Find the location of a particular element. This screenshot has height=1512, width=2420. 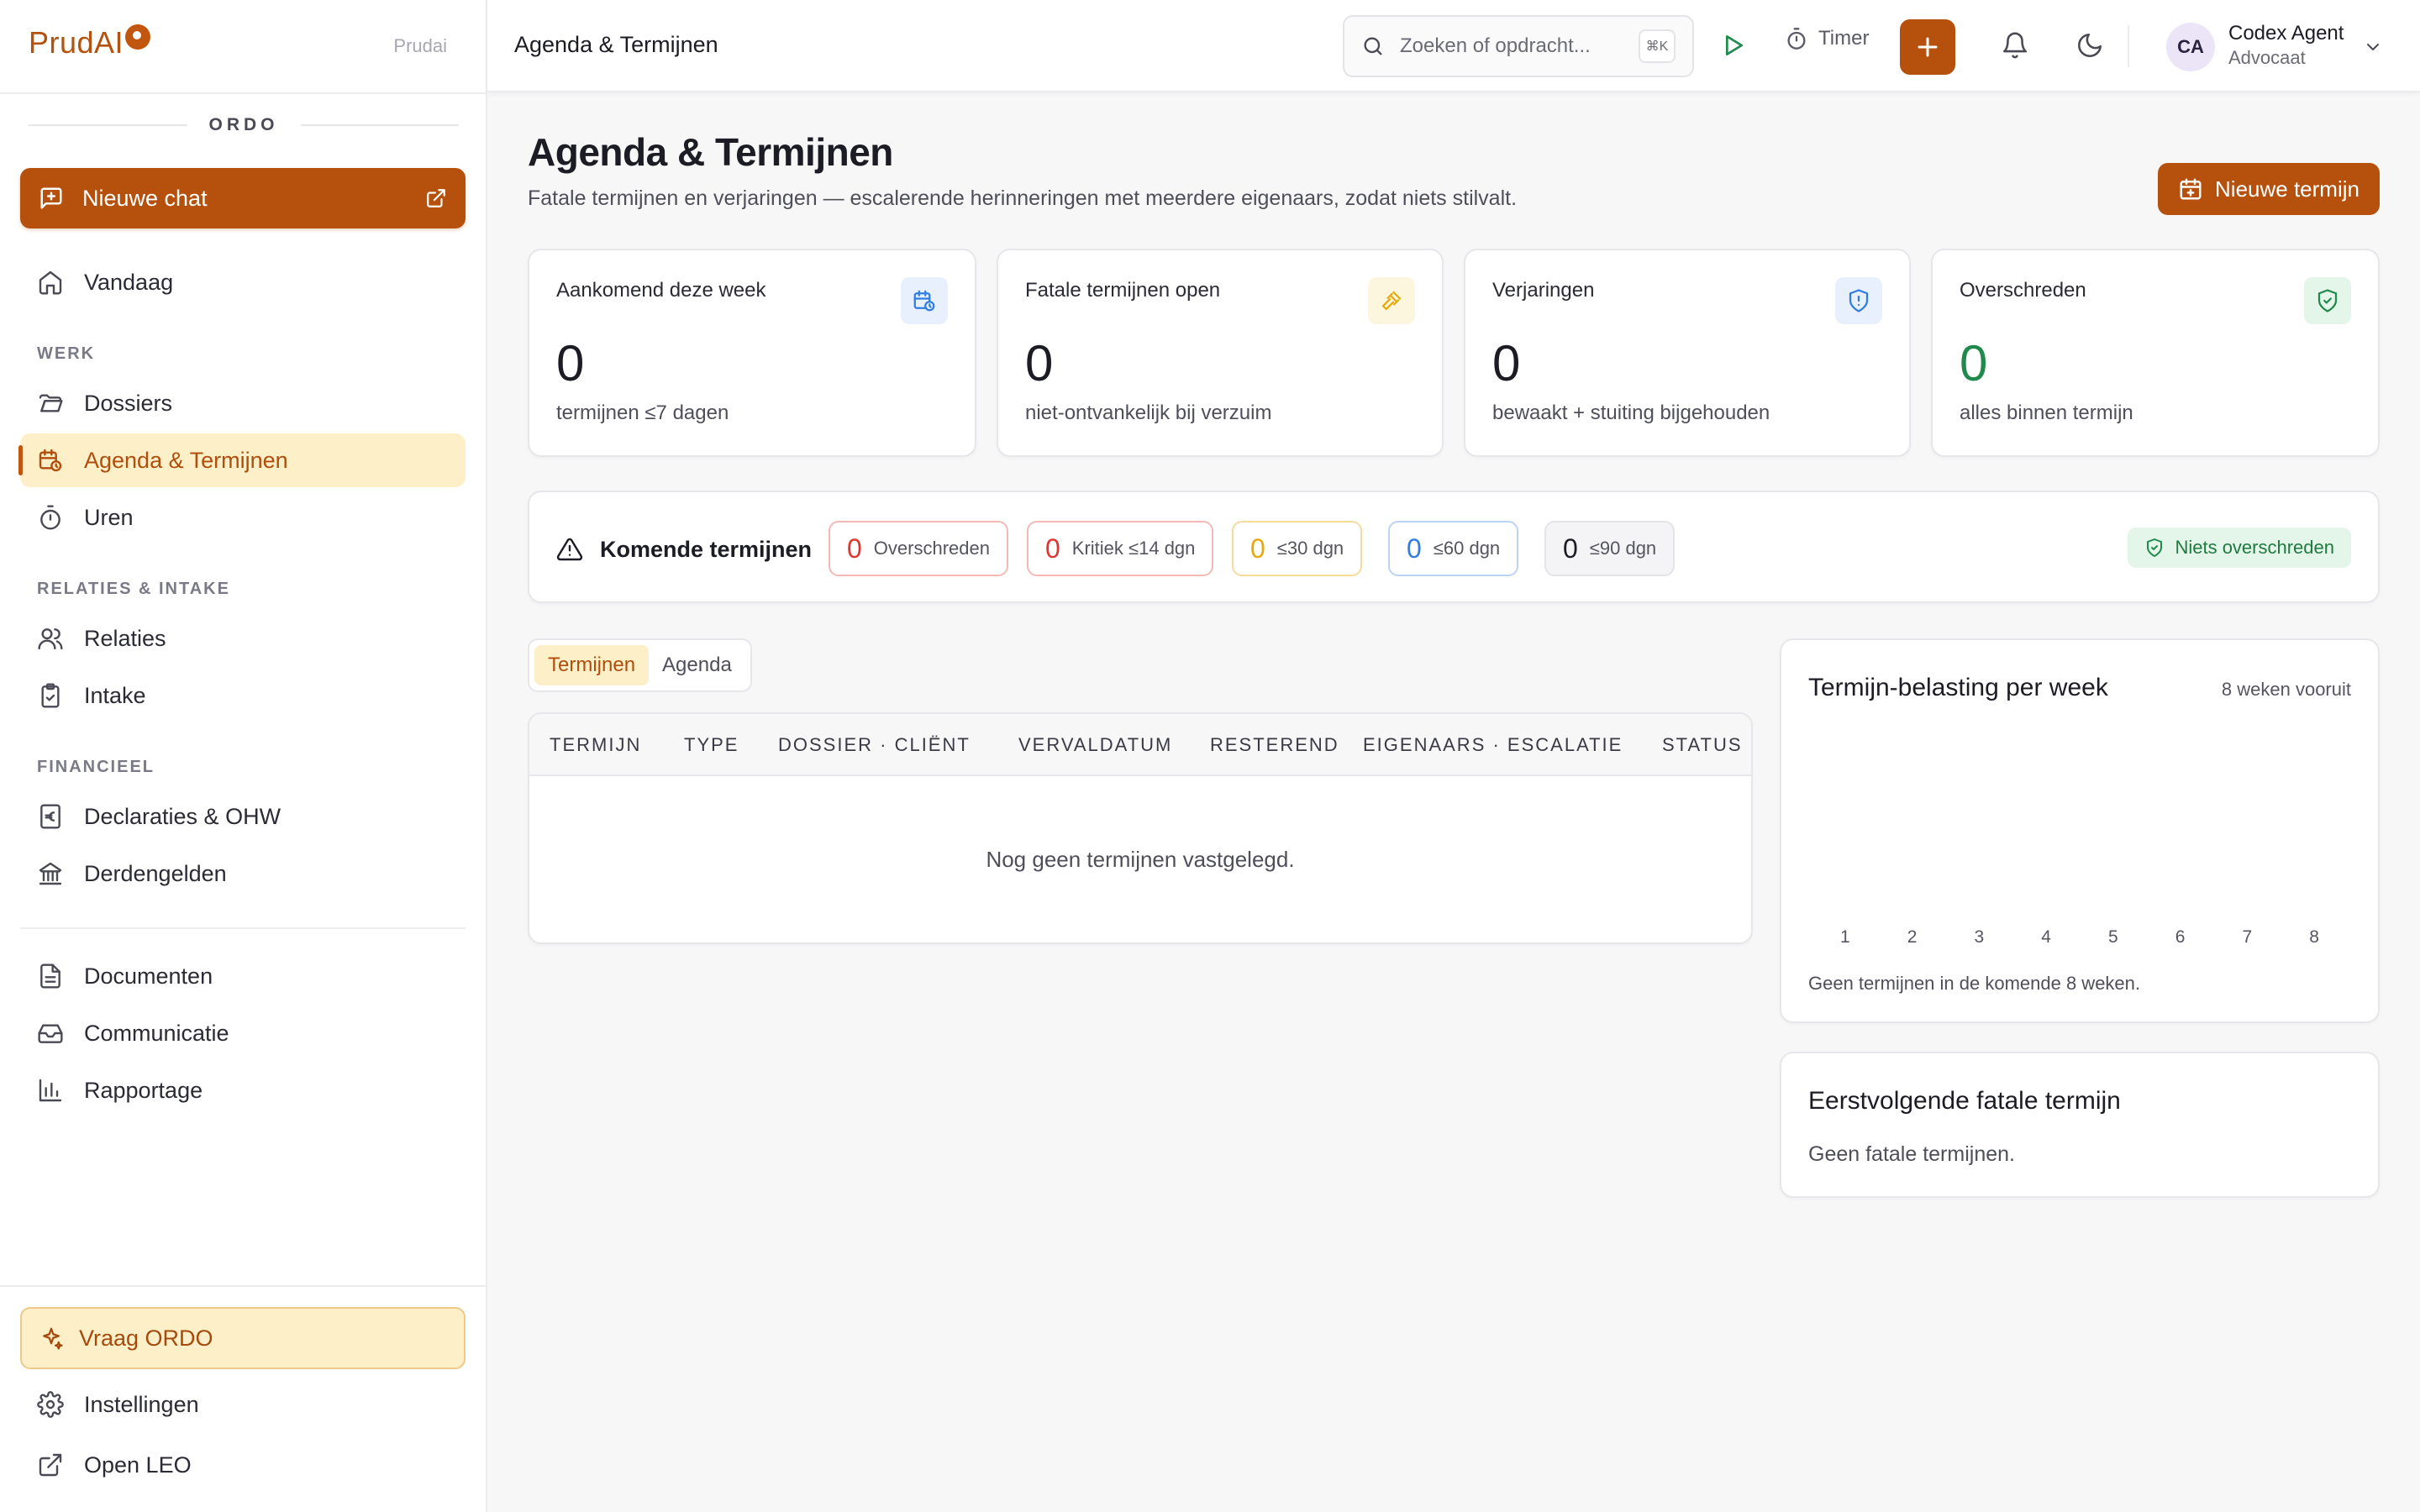

bar-chart-icon is located at coordinates (51, 1090).